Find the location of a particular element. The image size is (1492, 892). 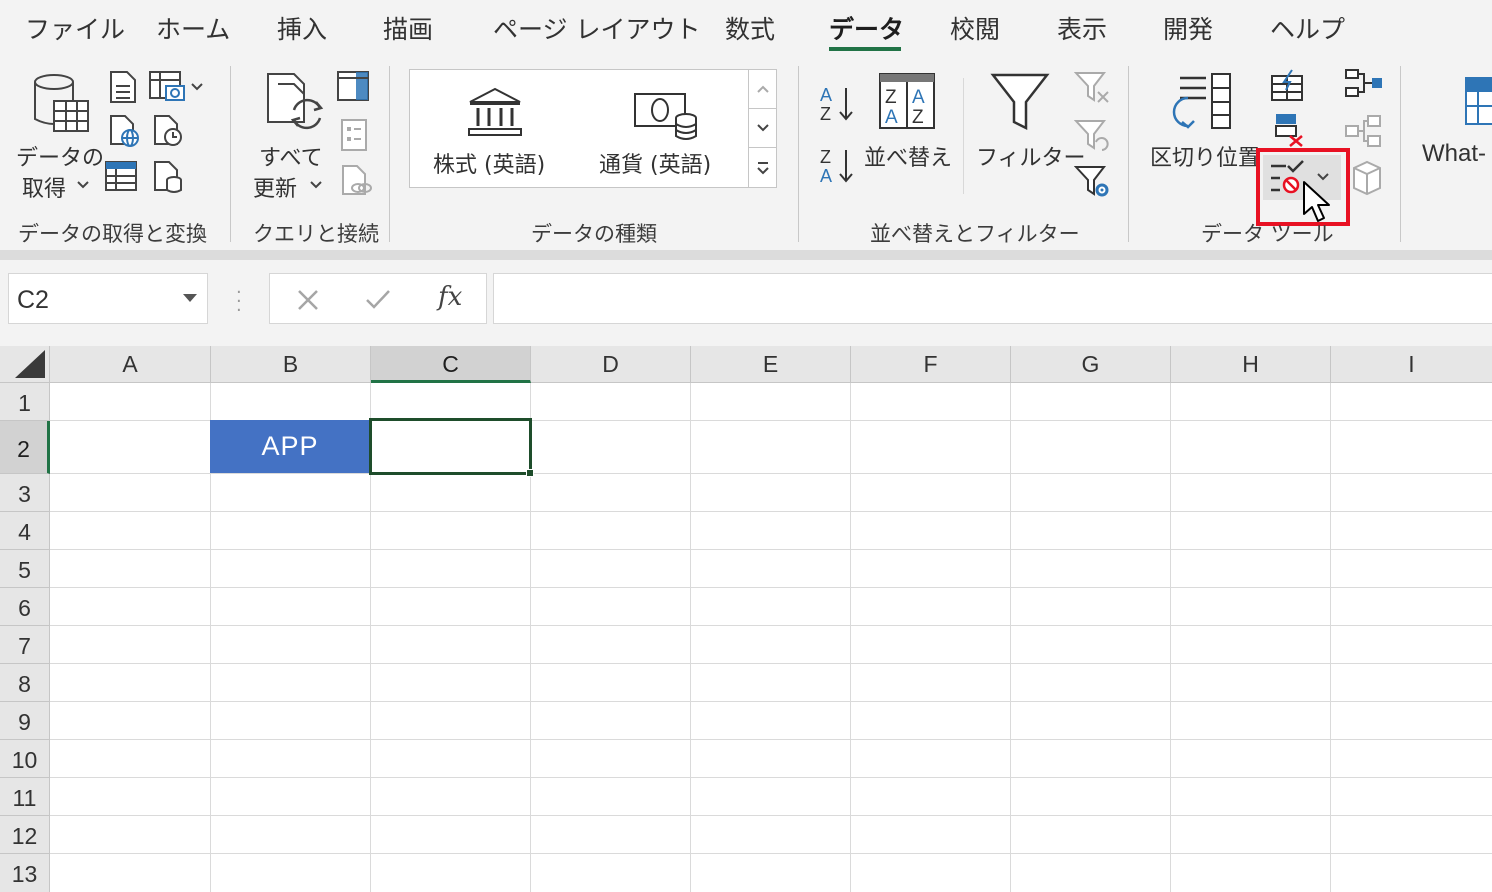

enter-icon is located at coordinates (378, 300).